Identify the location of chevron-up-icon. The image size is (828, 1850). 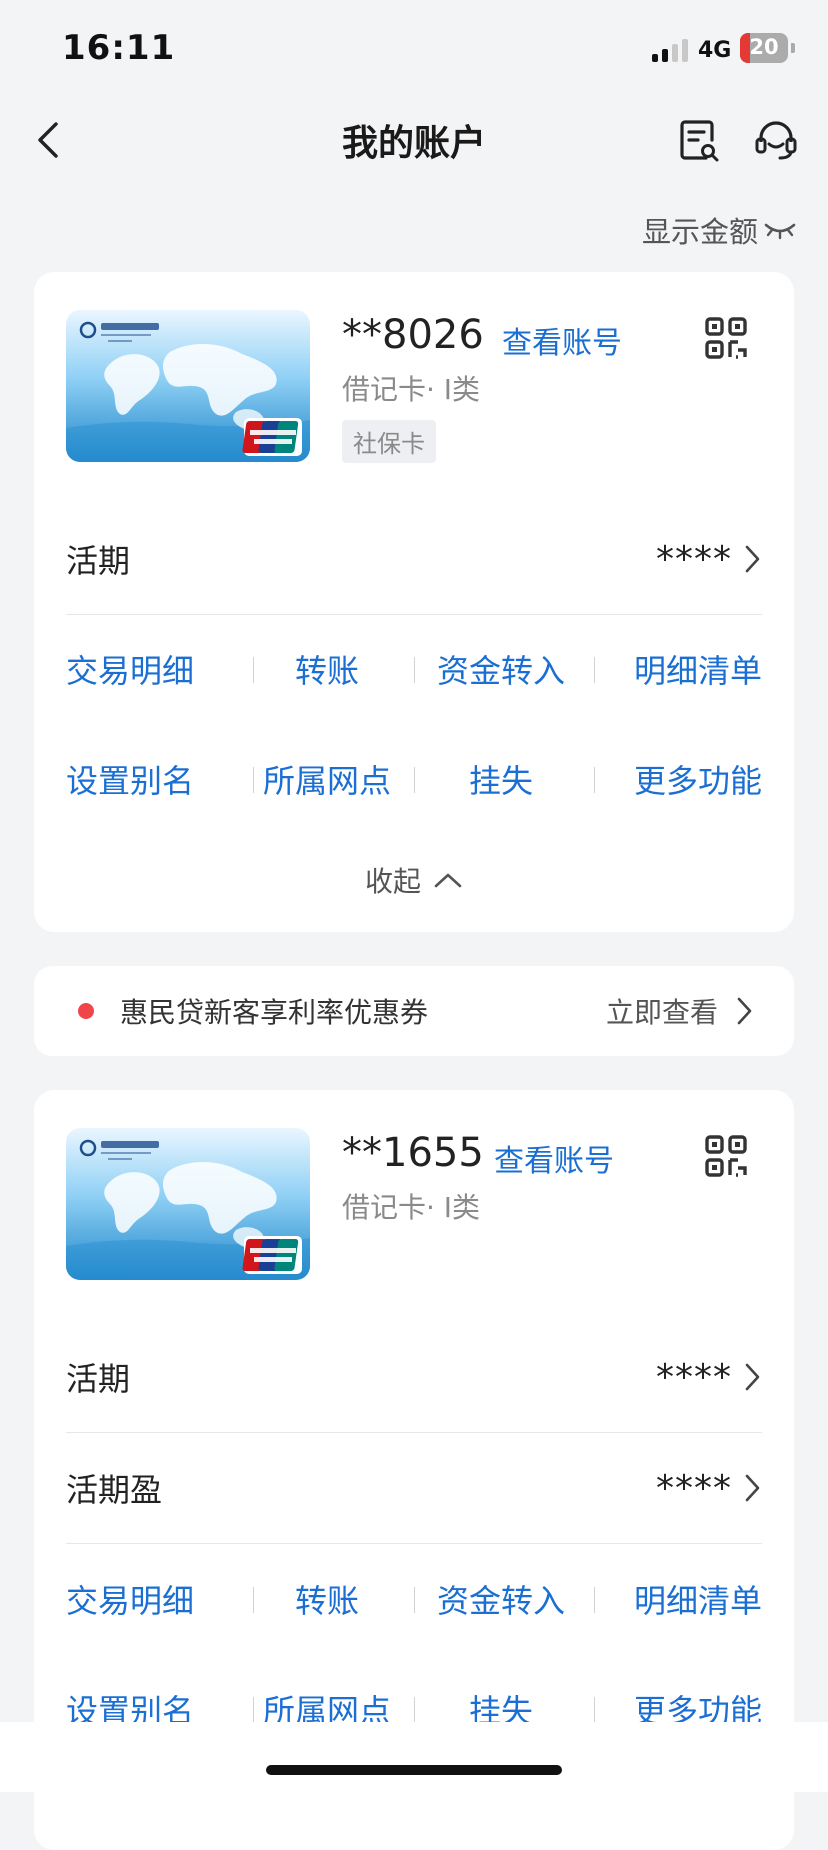
(448, 880).